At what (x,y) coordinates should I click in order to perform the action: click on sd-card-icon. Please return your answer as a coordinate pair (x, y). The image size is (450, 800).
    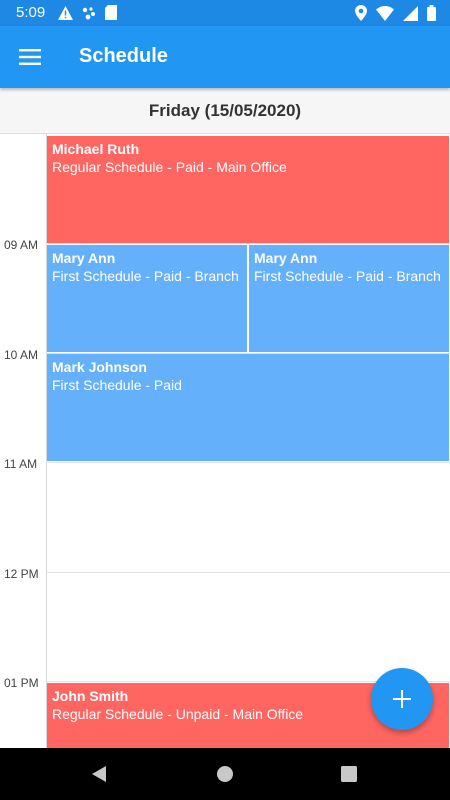
    Looking at the image, I should click on (111, 12).